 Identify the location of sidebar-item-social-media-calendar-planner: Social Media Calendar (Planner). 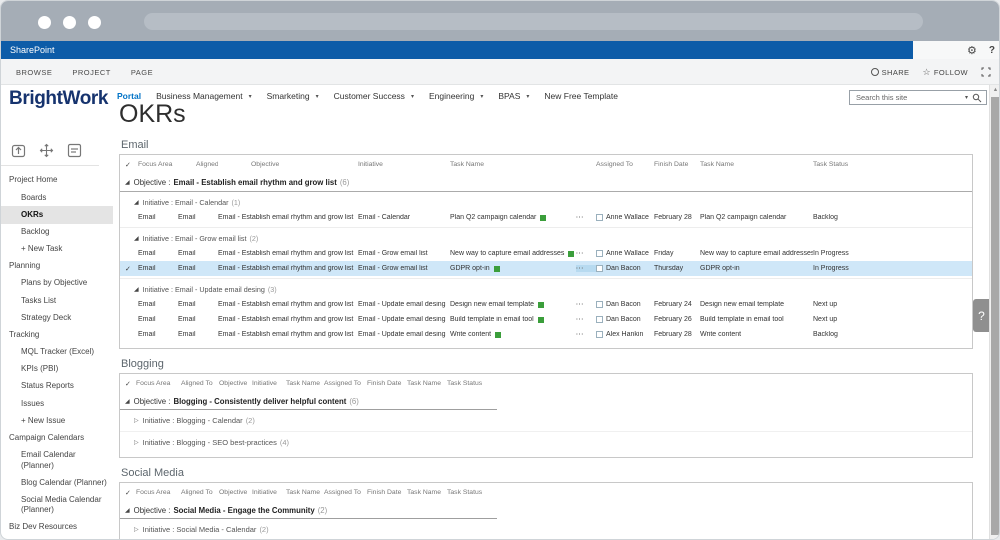
(57, 505).